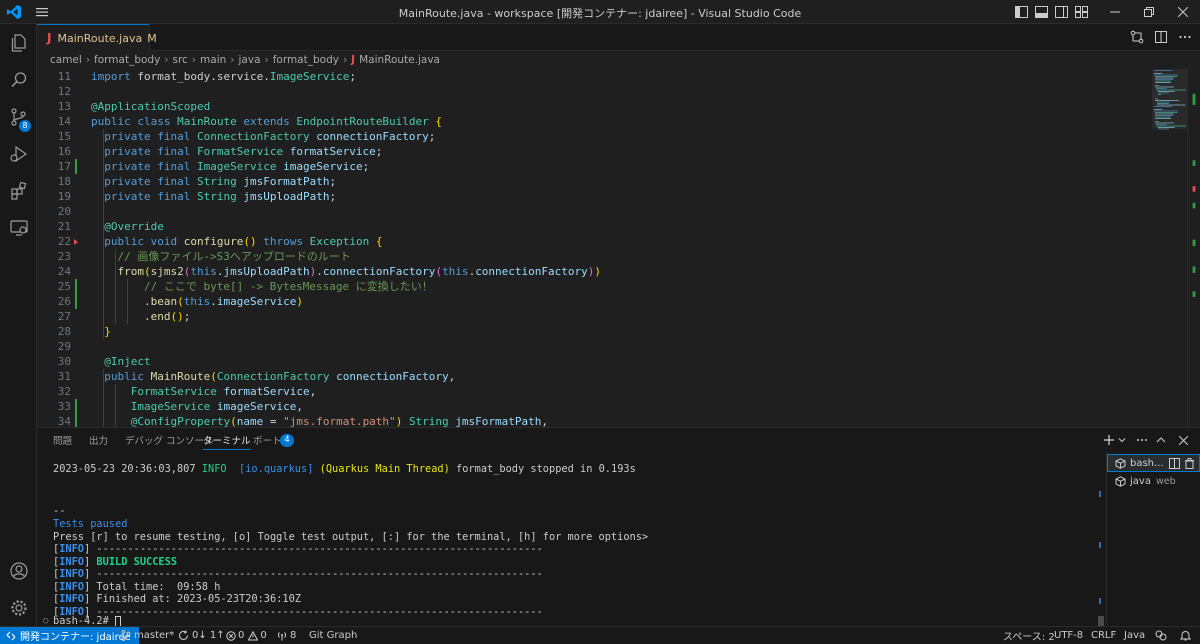  I want to click on maximize-panel-button, so click(1161, 440).